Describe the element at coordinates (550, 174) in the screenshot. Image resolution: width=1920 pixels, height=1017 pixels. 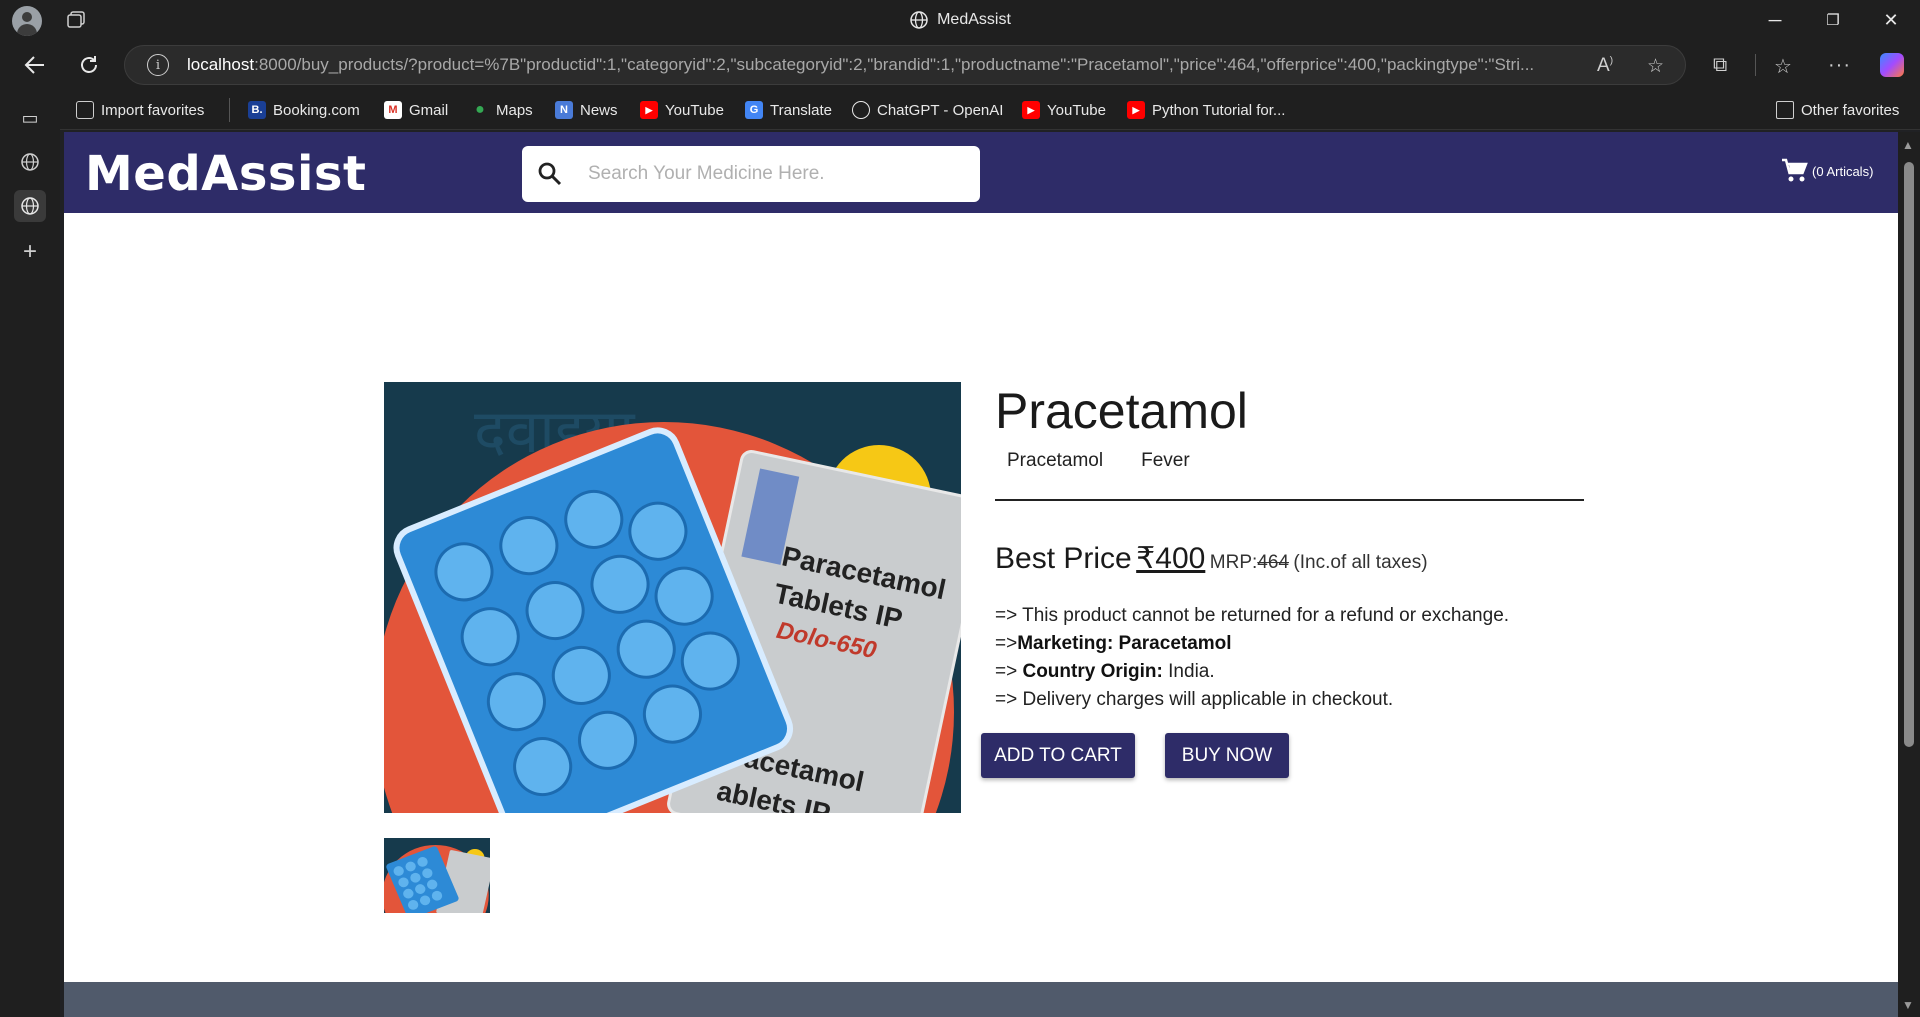
I see `search-icon` at that location.